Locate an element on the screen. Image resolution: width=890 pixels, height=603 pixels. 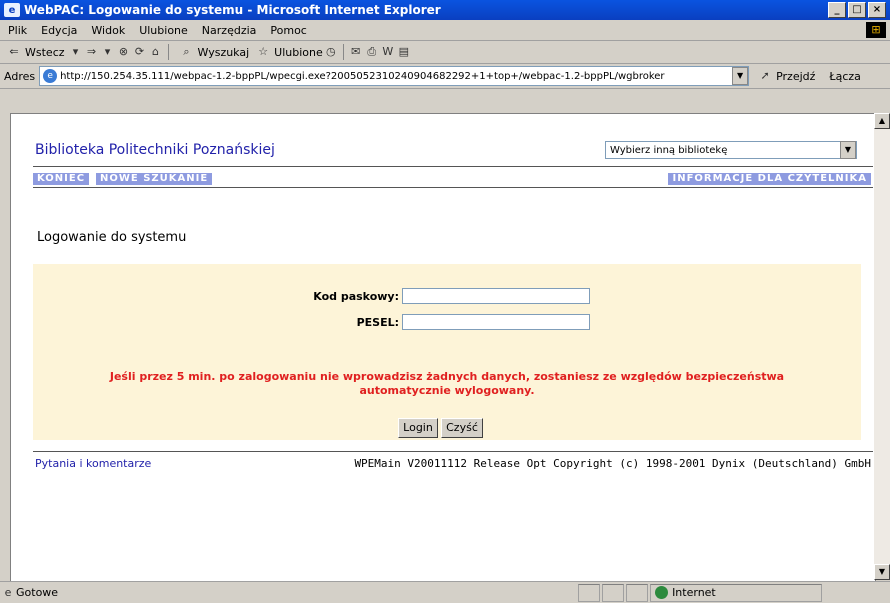
status-bar: e Gotowe Internet is located at coordinates (445, 592).